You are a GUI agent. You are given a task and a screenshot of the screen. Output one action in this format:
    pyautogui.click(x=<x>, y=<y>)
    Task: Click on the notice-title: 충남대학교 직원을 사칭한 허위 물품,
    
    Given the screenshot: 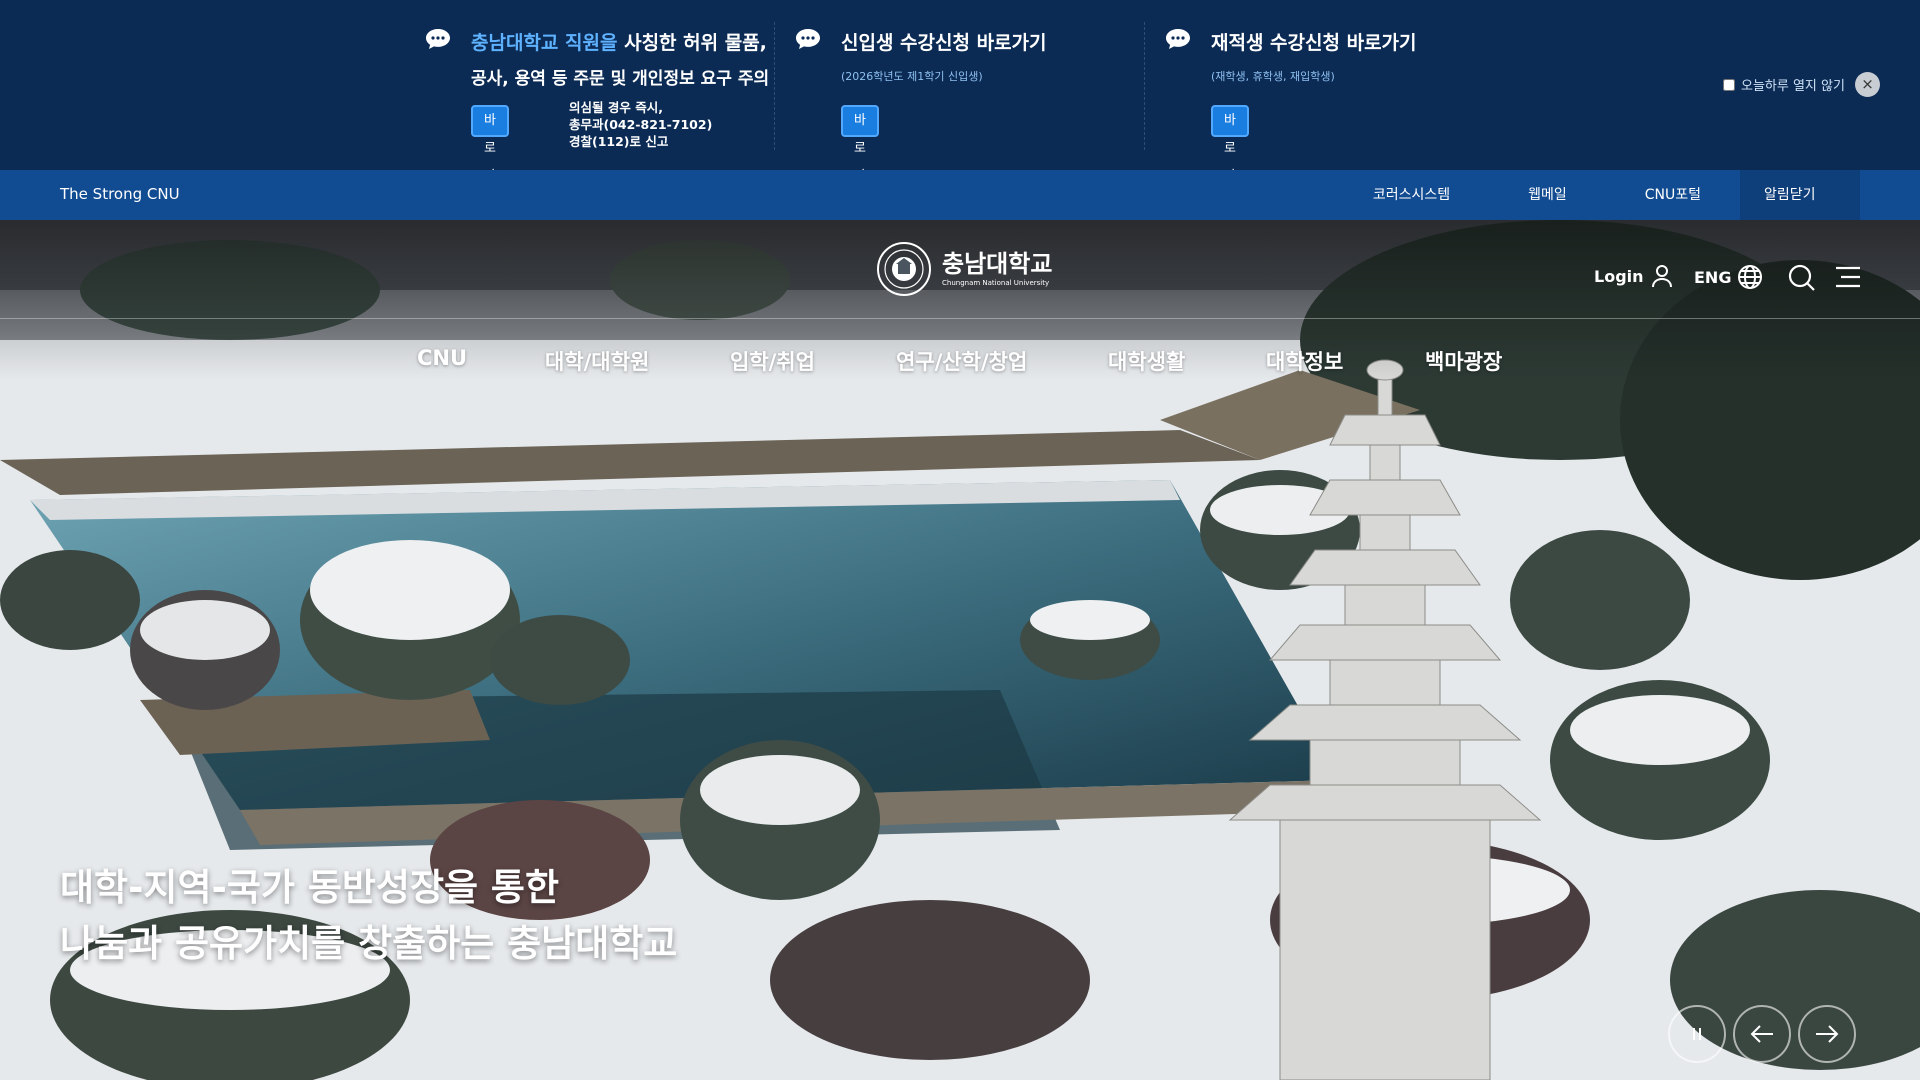 What is the action you would take?
    pyautogui.click(x=619, y=41)
    